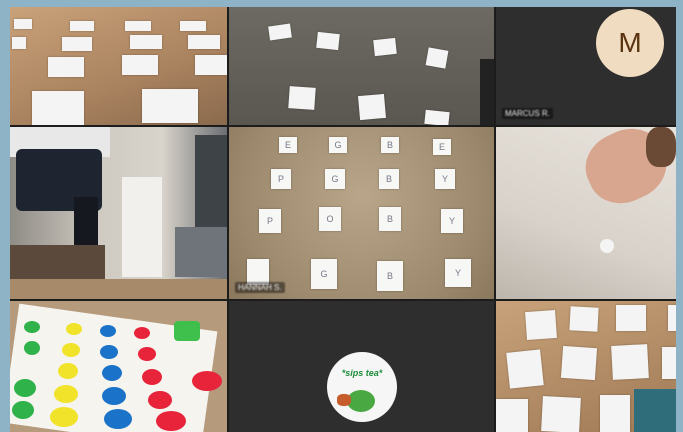 The image size is (683, 432). I want to click on teacup-icon, so click(344, 400).